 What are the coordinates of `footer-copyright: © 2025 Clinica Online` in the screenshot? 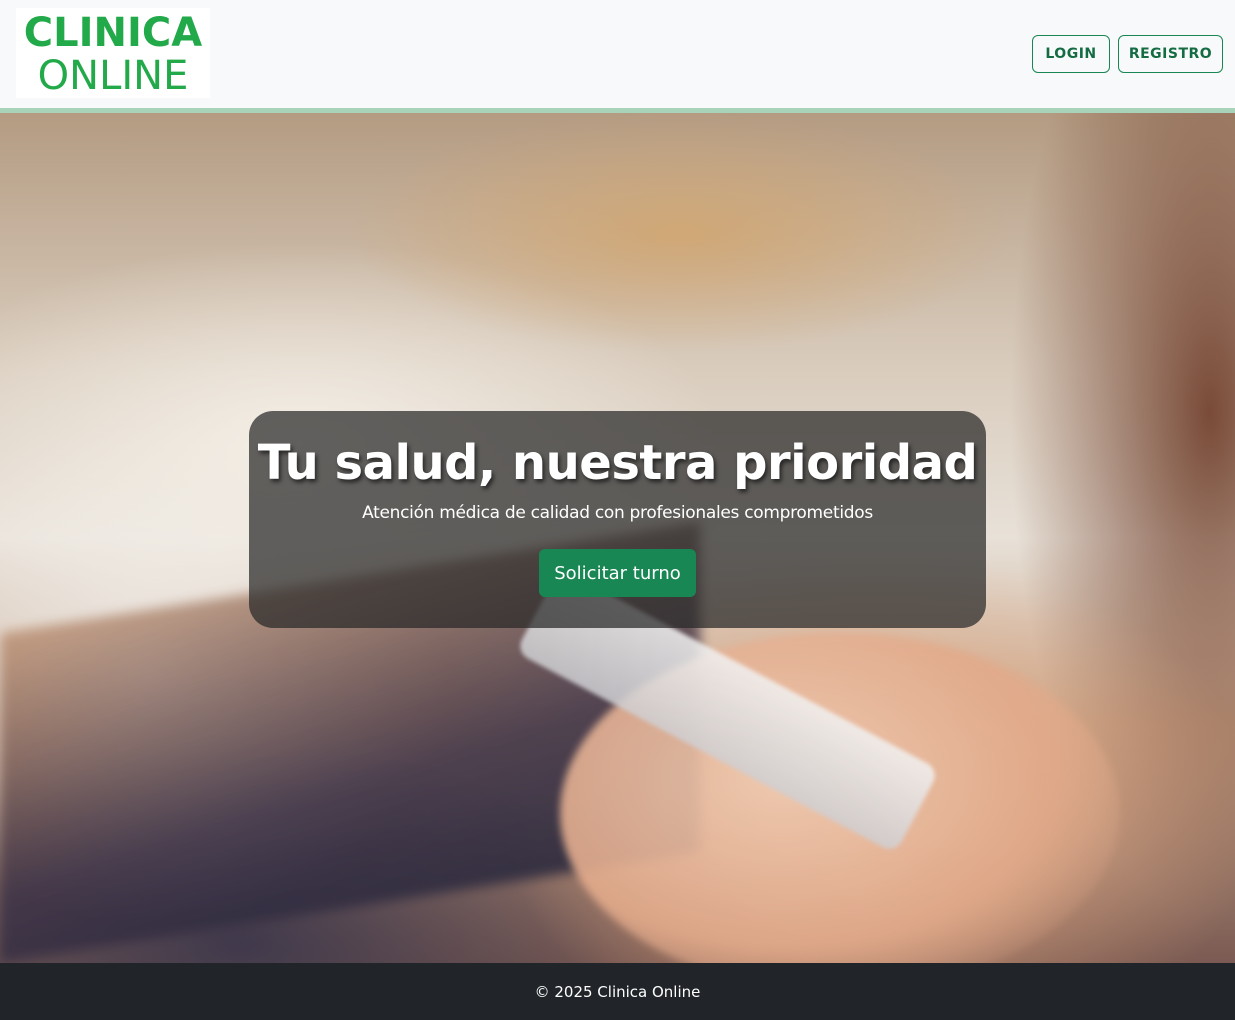 It's located at (617, 991).